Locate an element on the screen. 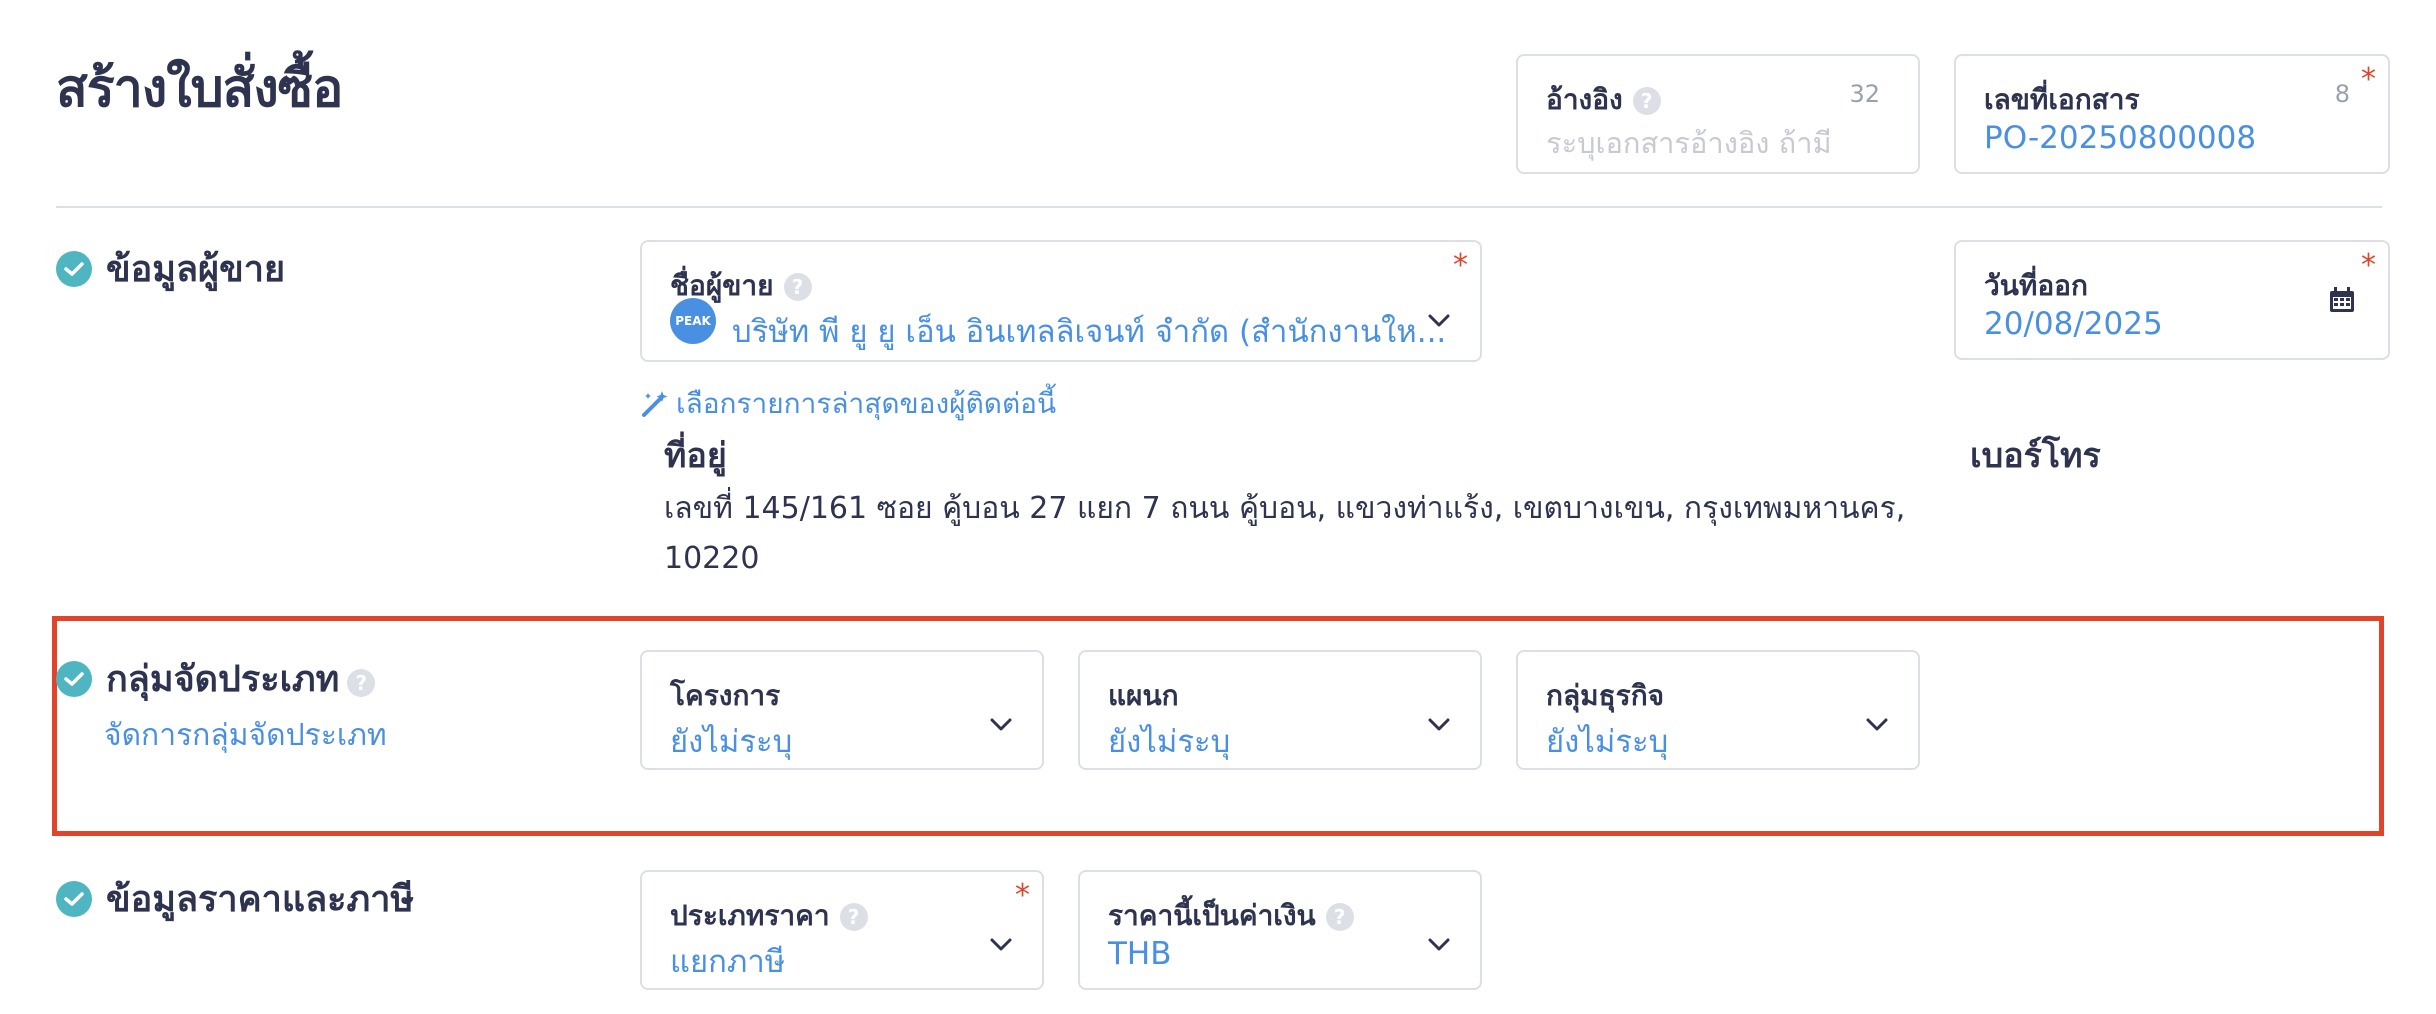 This screenshot has height=1014, width=2436. reference-char-counter: 32 is located at coordinates (1864, 94).